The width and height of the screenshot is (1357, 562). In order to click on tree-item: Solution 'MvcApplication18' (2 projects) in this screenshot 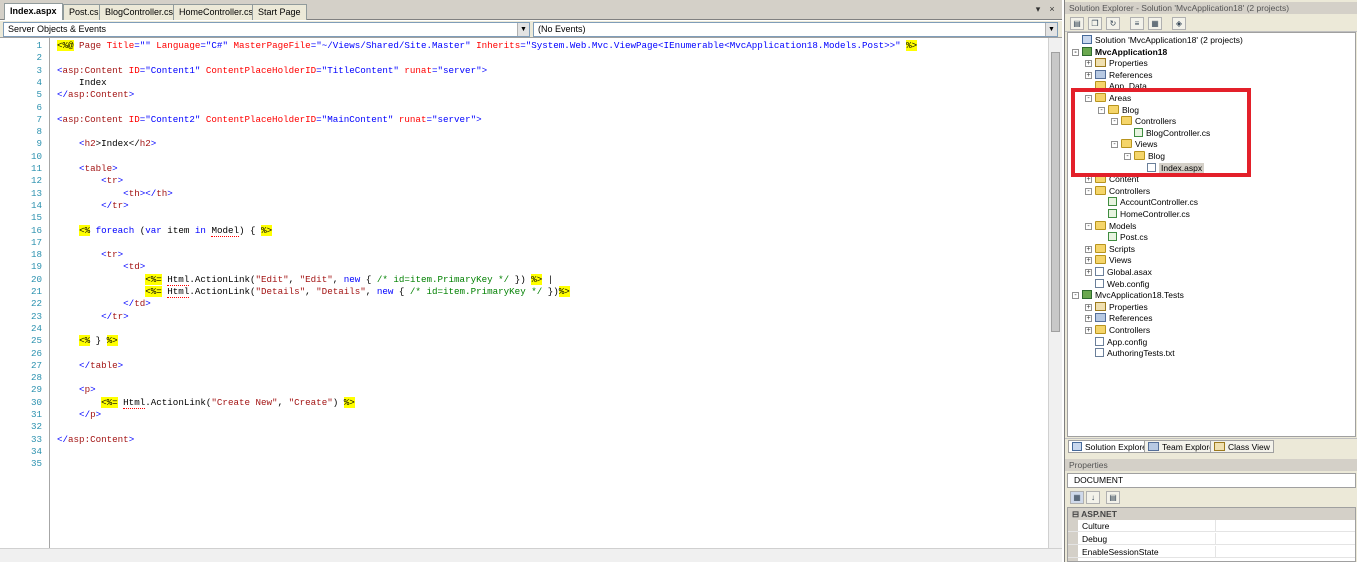, I will do `click(1157, 40)`.